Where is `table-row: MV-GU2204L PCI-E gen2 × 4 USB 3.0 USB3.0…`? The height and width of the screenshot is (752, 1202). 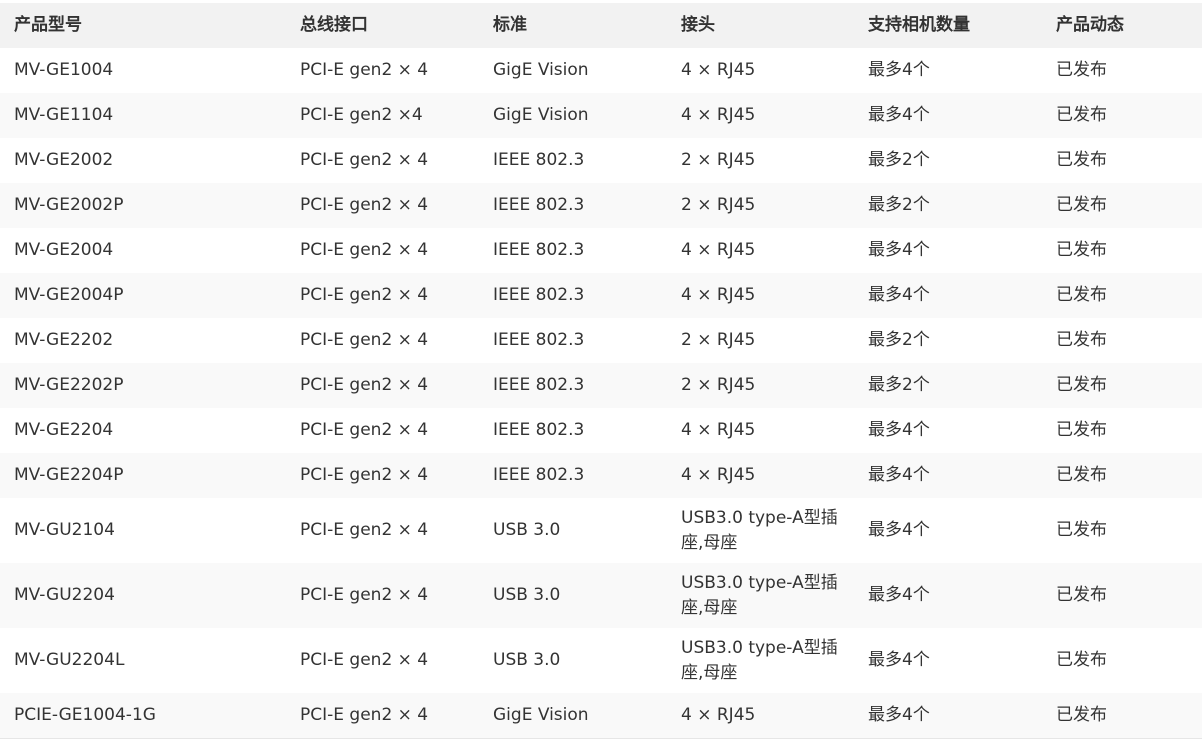 table-row: MV-GU2204L PCI-E gen2 × 4 USB 3.0 USB3.0… is located at coordinates (601, 660).